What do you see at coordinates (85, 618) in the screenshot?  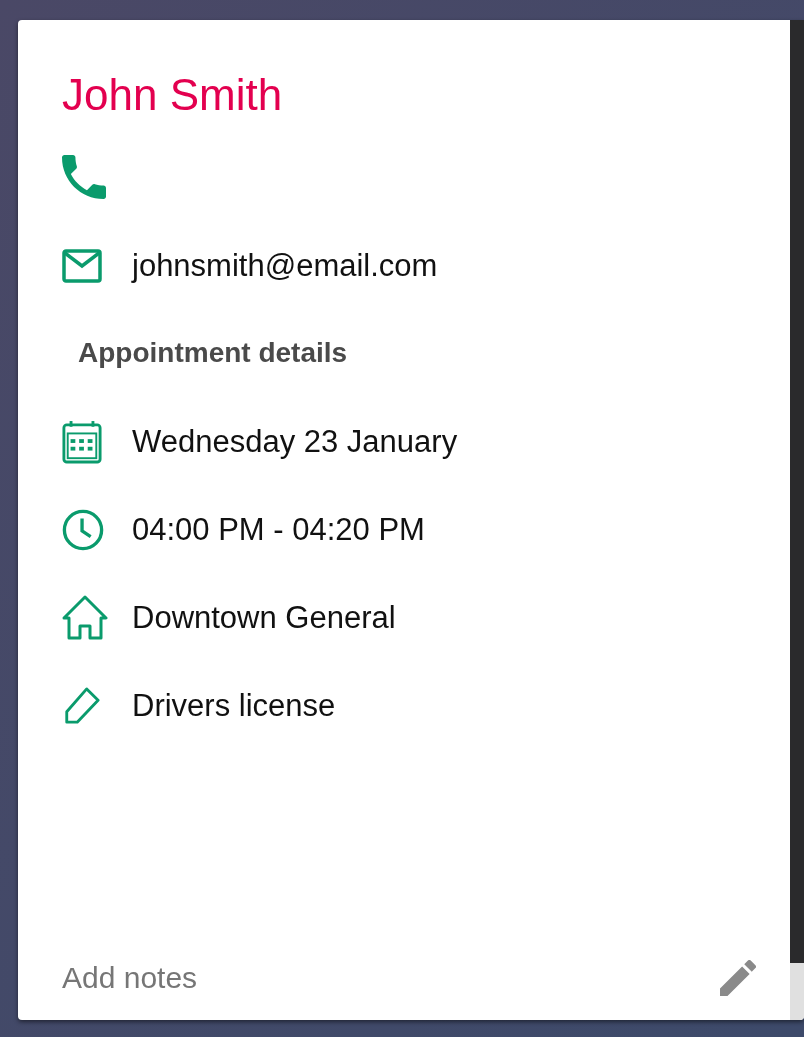 I see `house-icon` at bounding box center [85, 618].